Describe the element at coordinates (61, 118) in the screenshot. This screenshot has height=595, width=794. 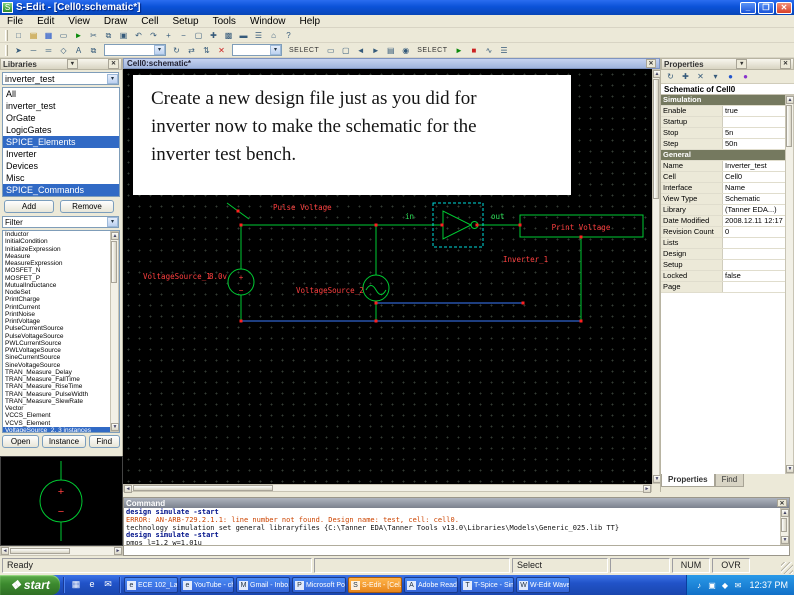
I see `library-row: OrGate` at that location.